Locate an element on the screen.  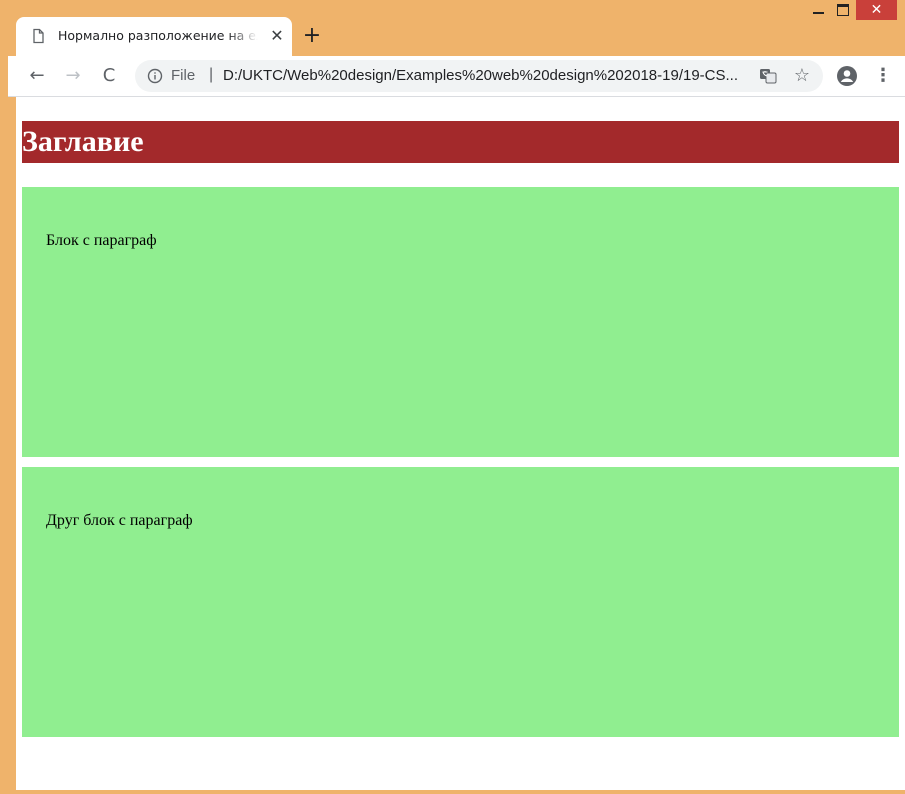
bookmark-star-icon: ☆ is located at coordinates (802, 76).